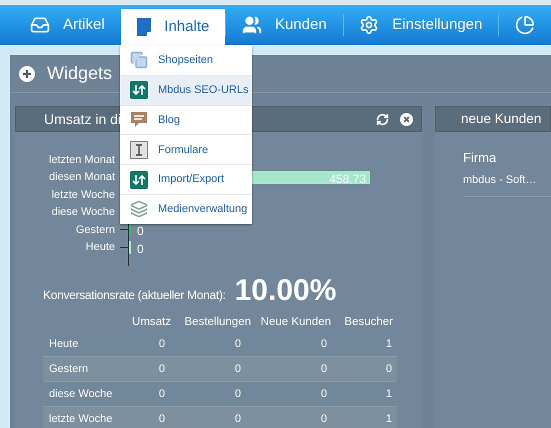 Image resolution: width=551 pixels, height=428 pixels. Describe the element at coordinates (186, 209) in the screenshot. I see `menu-item: Medienverwaltung` at that location.